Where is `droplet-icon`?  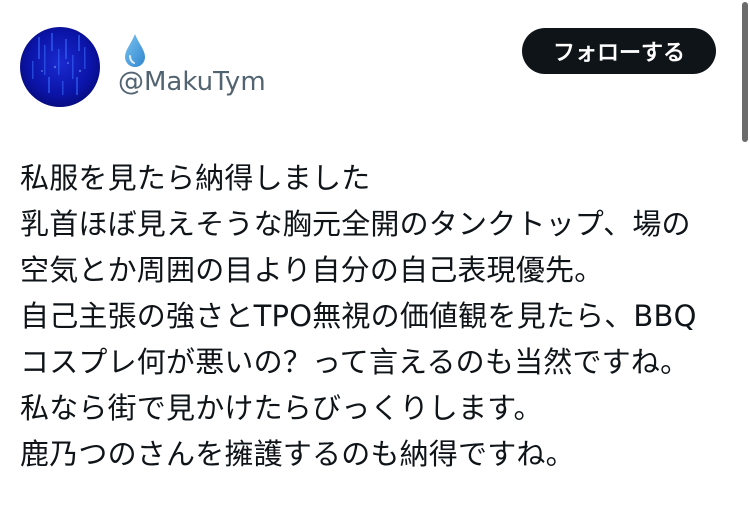
droplet-icon is located at coordinates (135, 50).